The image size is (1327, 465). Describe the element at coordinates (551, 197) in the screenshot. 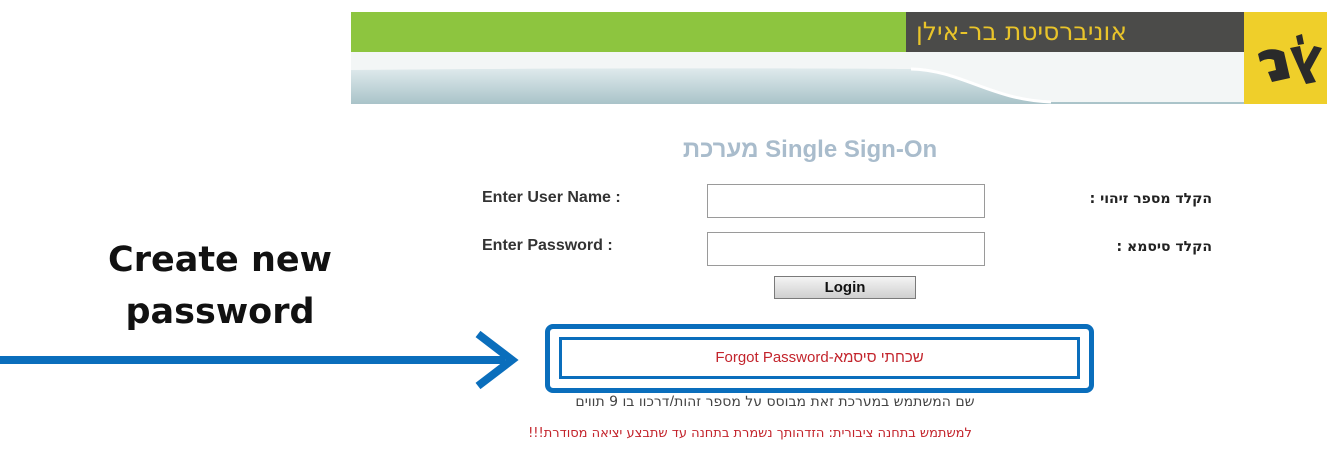

I see `username-label: Enter User Name :` at that location.